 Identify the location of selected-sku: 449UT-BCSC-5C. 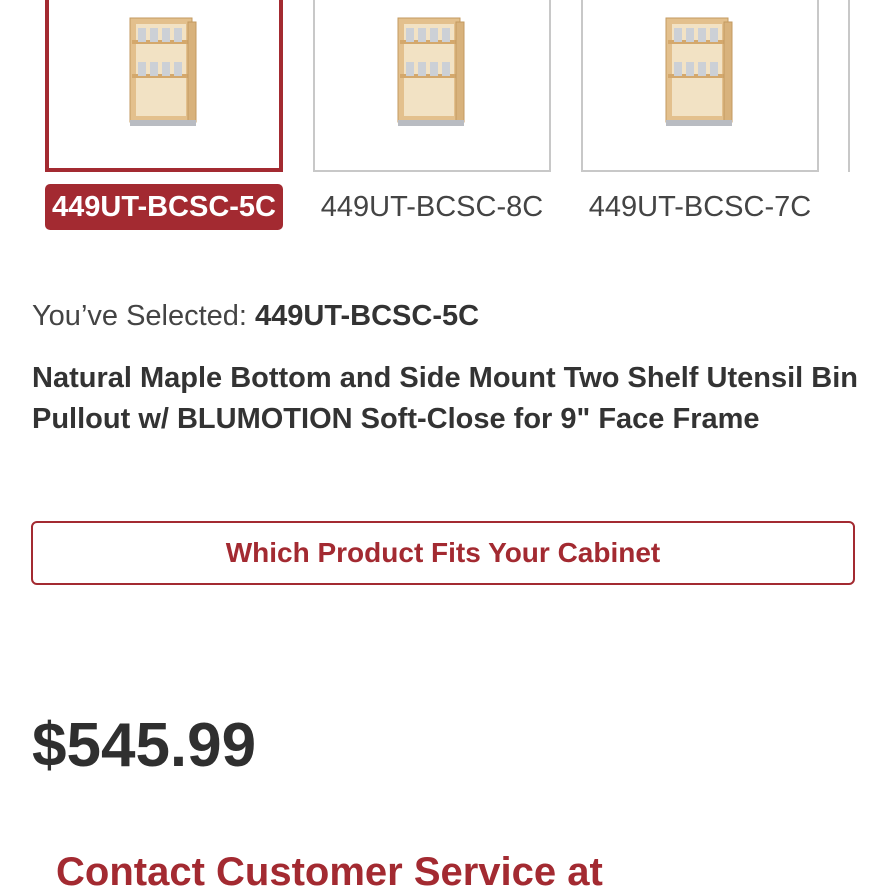
(367, 316).